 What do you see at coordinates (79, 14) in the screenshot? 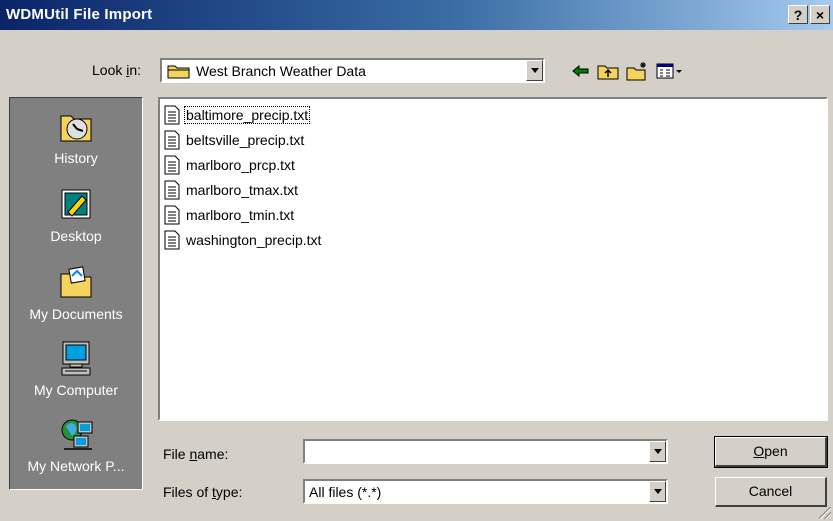
I see `window-title: WDMUtil File Import` at bounding box center [79, 14].